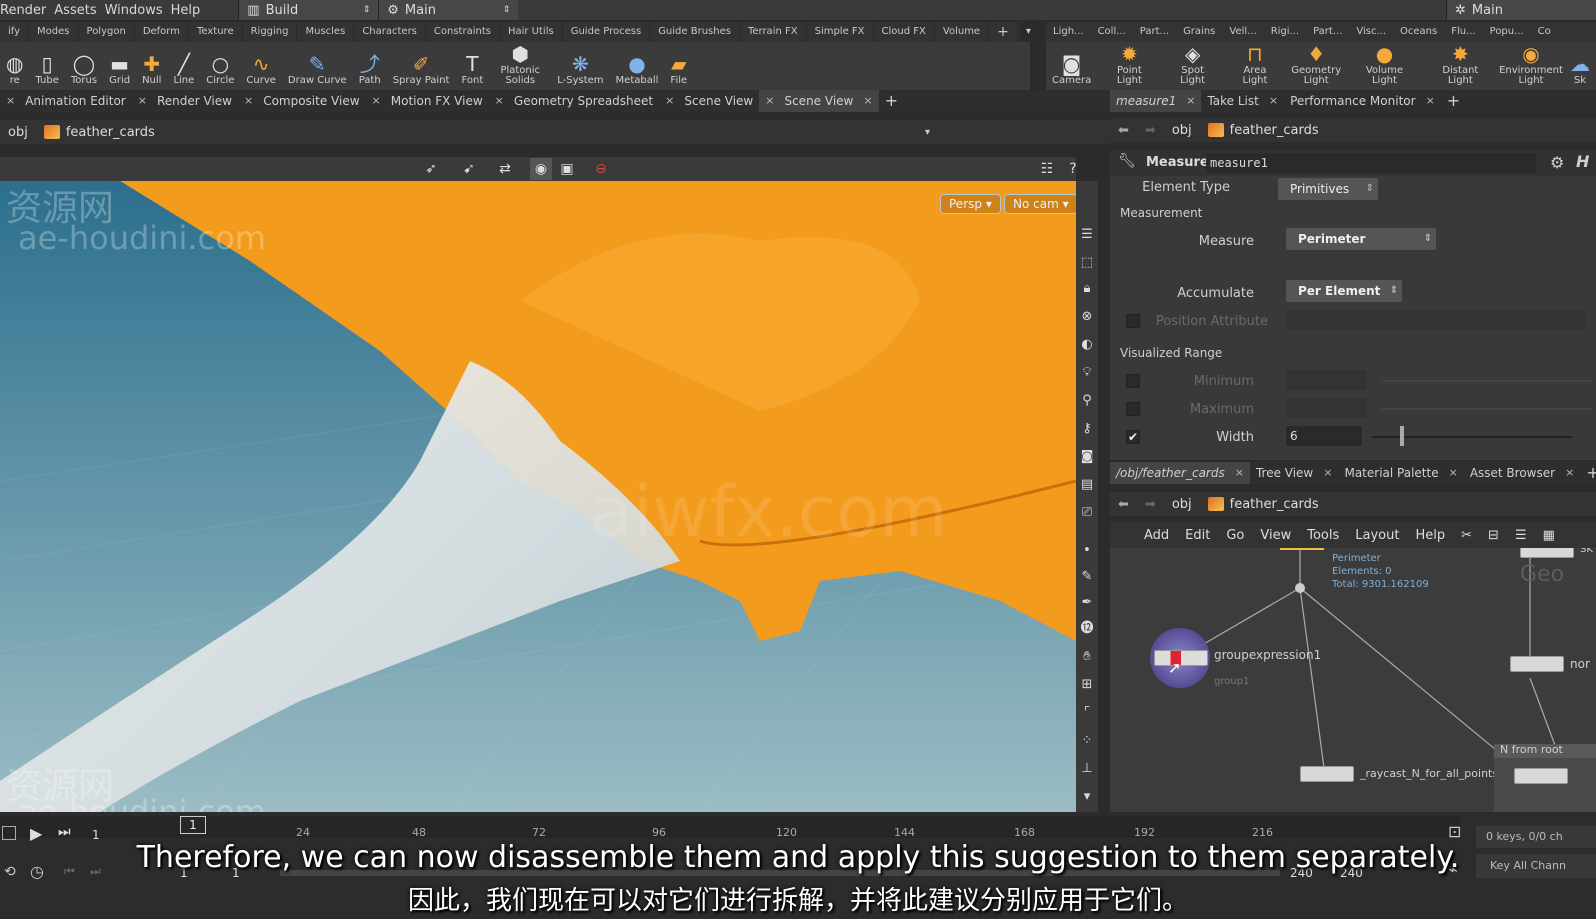 The image size is (1596, 919). Describe the element at coordinates (1156, 101) in the screenshot. I see `tab-measure1: measure1 ×` at that location.